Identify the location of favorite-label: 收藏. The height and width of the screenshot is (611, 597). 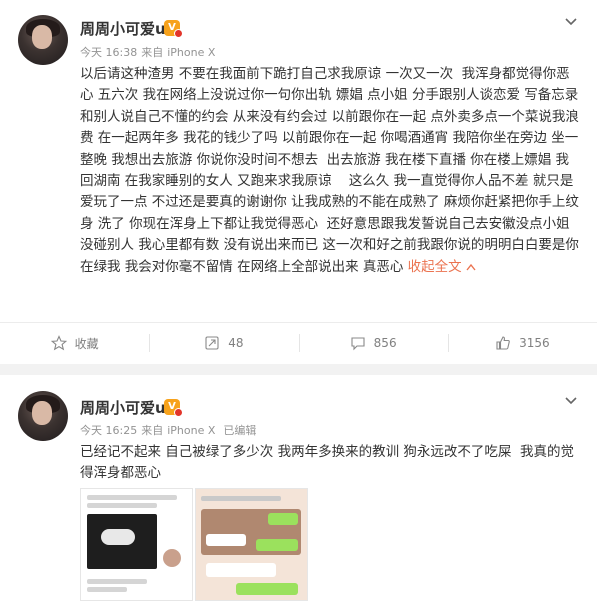
(86, 343).